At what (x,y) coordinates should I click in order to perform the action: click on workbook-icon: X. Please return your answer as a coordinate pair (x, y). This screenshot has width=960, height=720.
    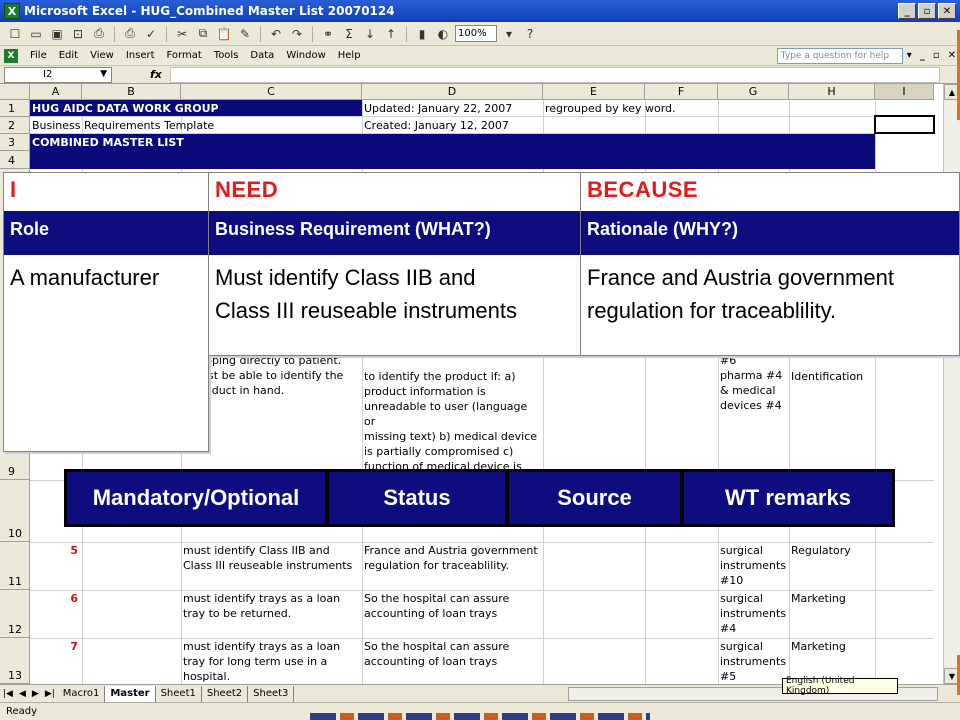
    Looking at the image, I should click on (11, 55).